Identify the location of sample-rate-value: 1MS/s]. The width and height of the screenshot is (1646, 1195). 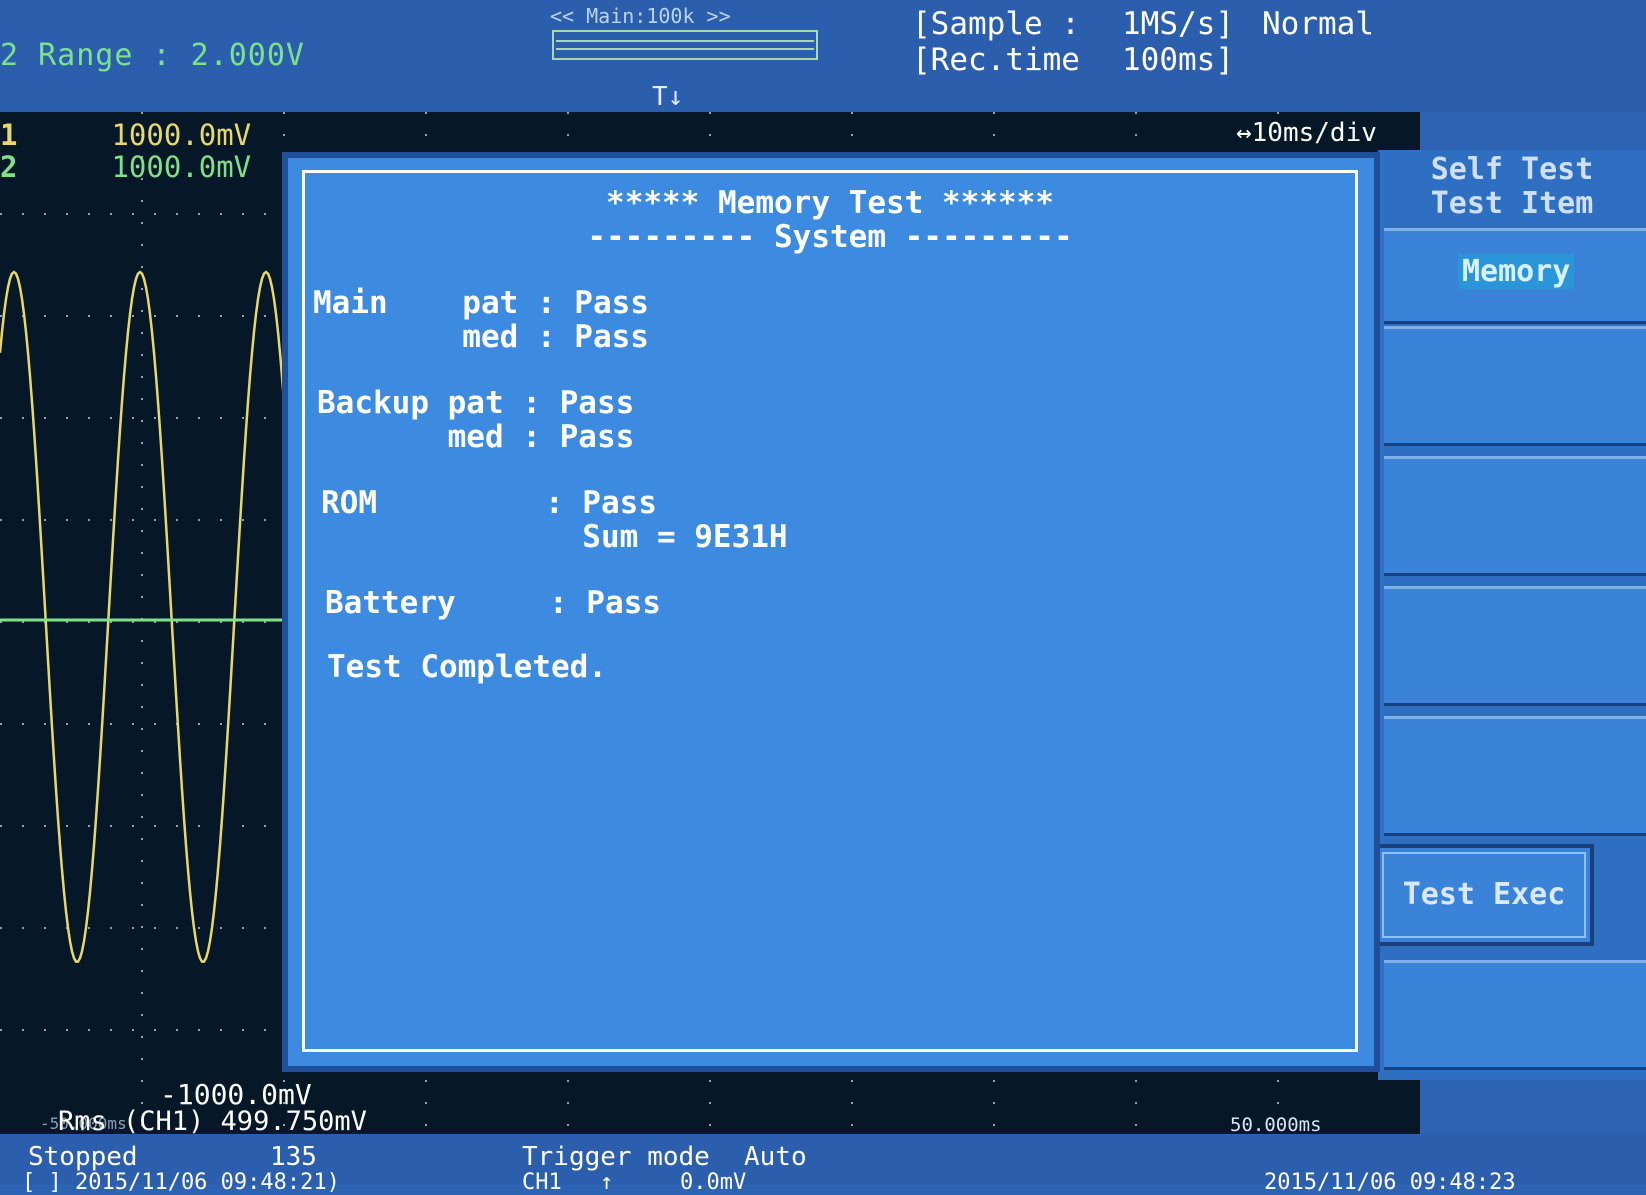
(1178, 24).